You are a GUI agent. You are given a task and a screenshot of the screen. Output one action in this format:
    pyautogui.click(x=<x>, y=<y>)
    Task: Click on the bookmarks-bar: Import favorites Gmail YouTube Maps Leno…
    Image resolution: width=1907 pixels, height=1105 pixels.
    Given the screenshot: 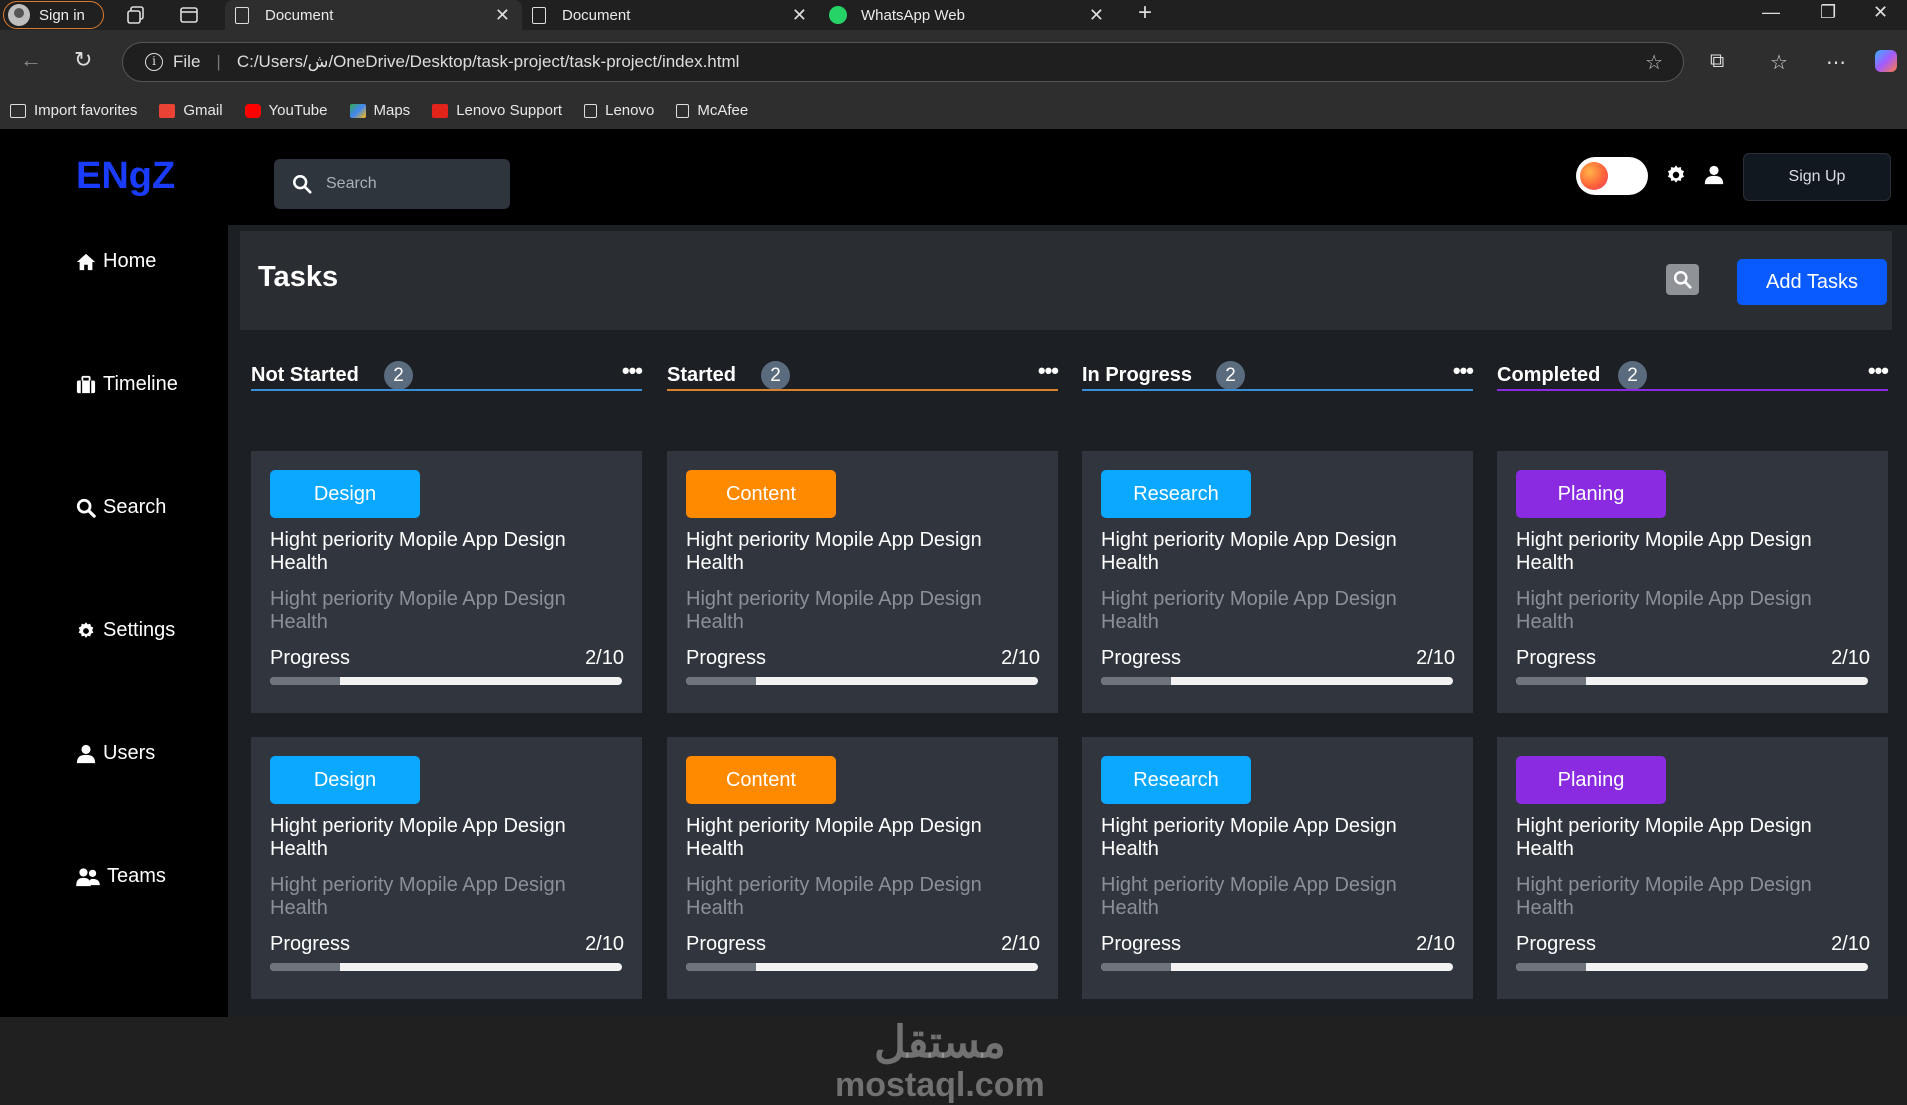 What is the action you would take?
    pyautogui.click(x=953, y=110)
    